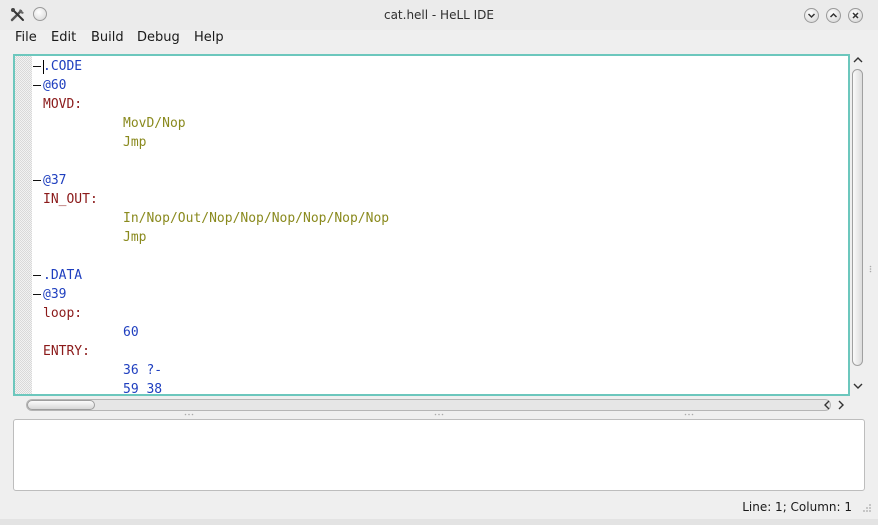 This screenshot has width=878, height=525. Describe the element at coordinates (858, 386) in the screenshot. I see `scroll-down-arrow-icon` at that location.